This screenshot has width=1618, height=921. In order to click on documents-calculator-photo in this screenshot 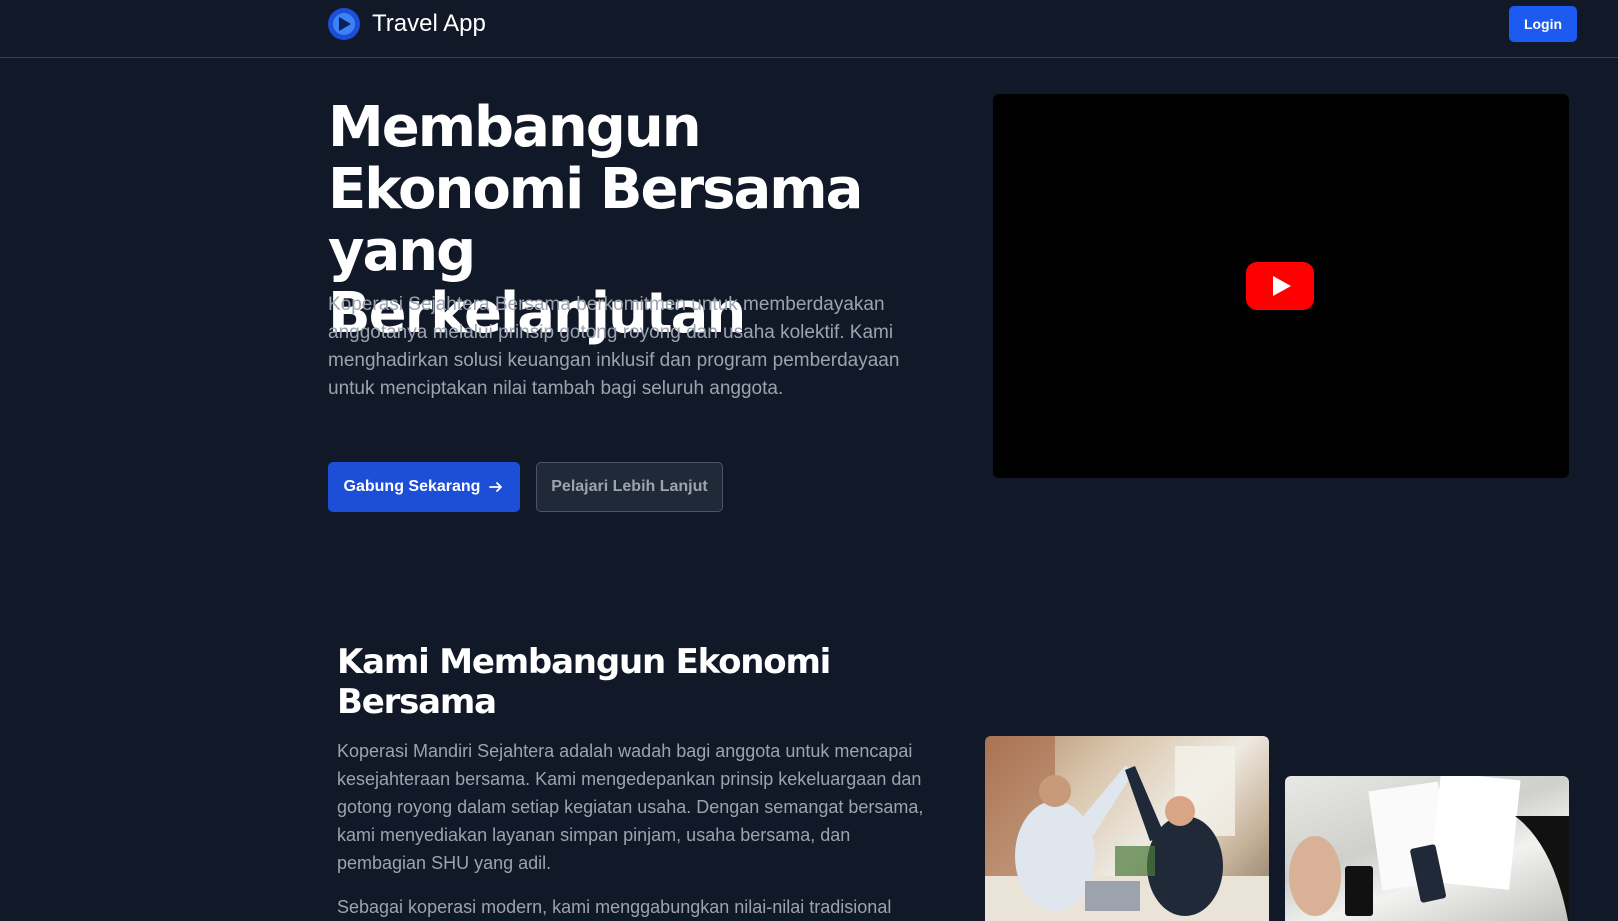, I will do `click(1427, 848)`.